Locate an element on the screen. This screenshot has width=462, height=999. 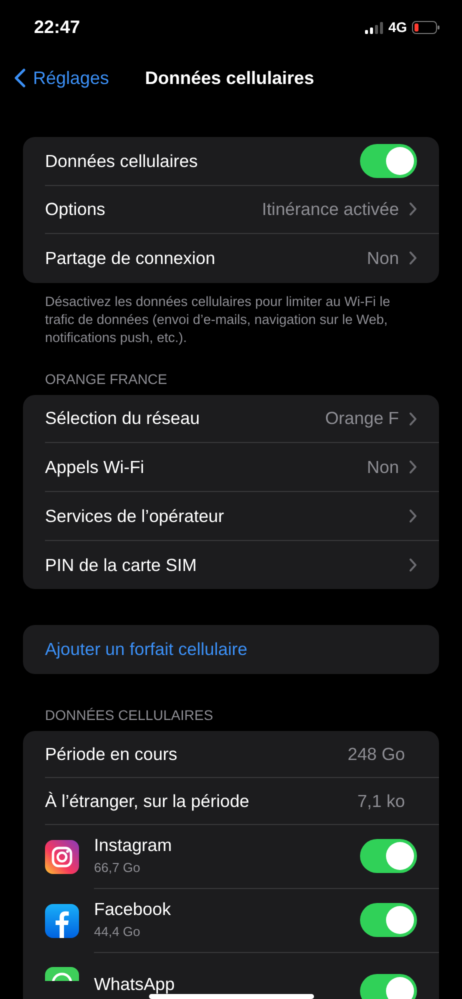
row-label: Appels Wi-Fi is located at coordinates (94, 468).